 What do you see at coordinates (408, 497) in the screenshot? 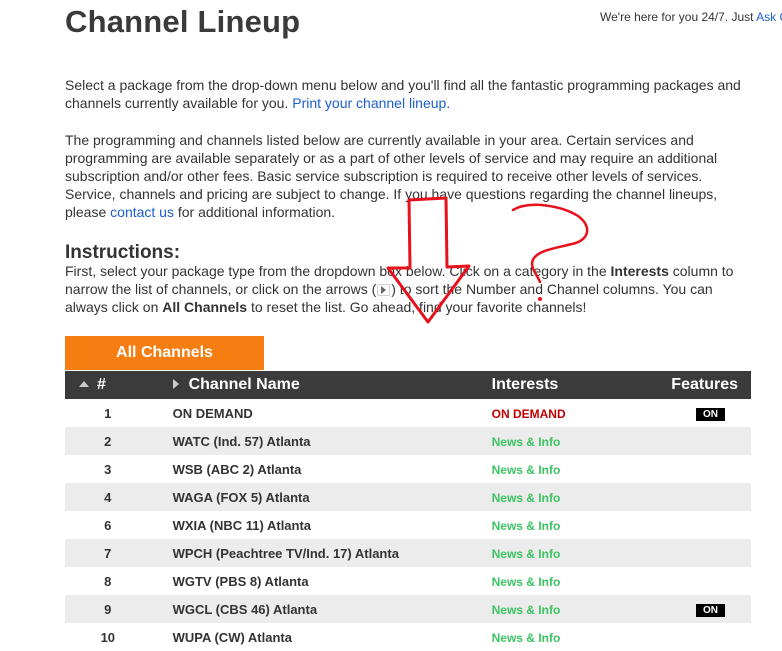
I see `table-row: 4 WAGA (FOX 5) Atlanta News & Info` at bounding box center [408, 497].